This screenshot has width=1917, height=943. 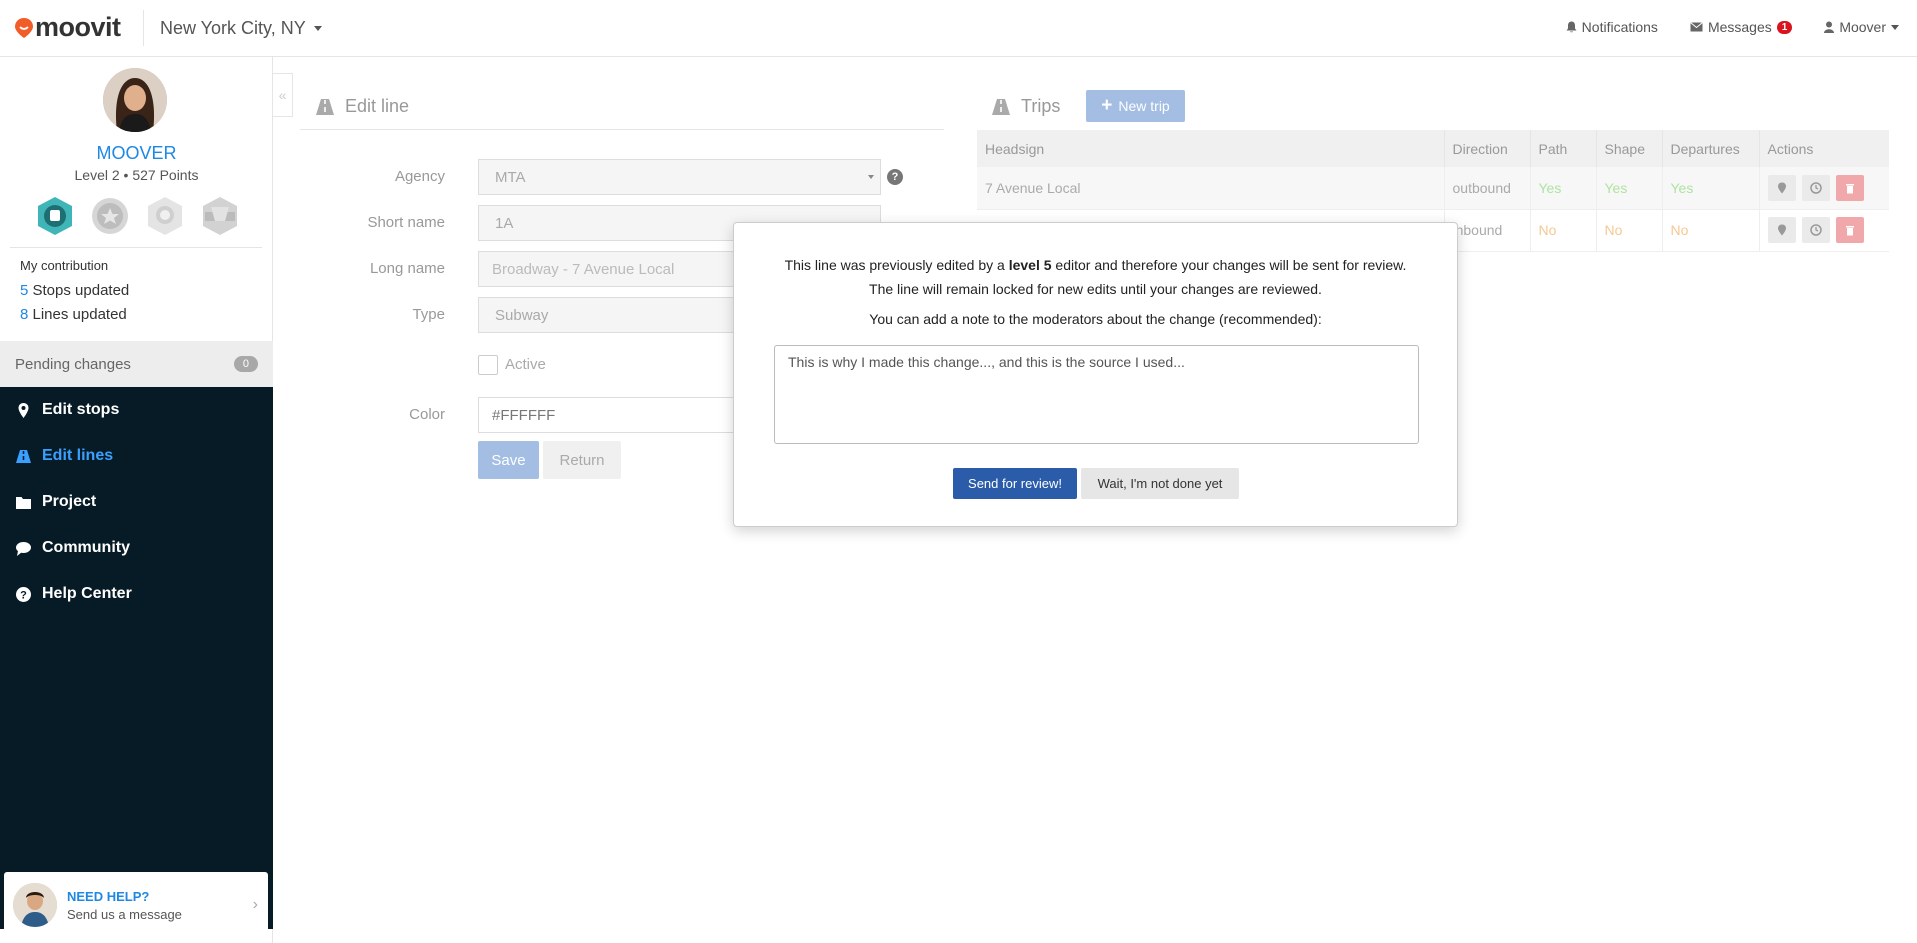 I want to click on collapse-sidebar-button: «, so click(x=283, y=95).